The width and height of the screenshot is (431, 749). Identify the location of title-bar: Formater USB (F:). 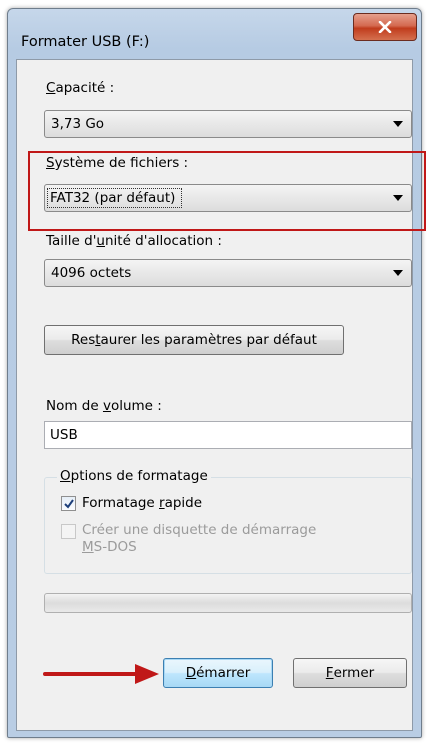
(214, 33).